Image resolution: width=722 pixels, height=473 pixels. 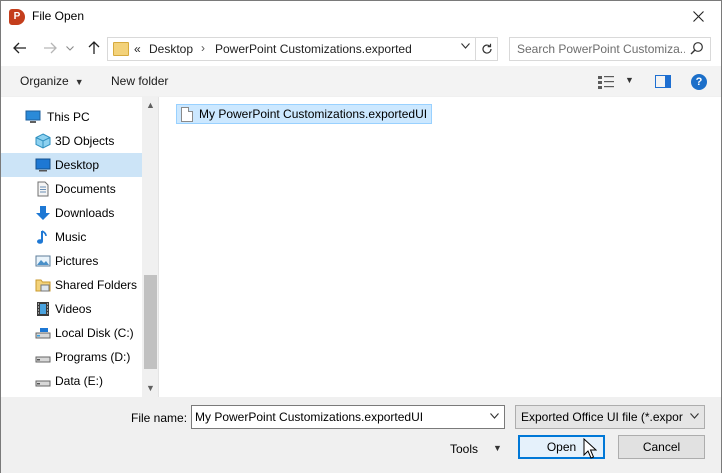 What do you see at coordinates (590, 448) in the screenshot?
I see `mouse-cursor-icon` at bounding box center [590, 448].